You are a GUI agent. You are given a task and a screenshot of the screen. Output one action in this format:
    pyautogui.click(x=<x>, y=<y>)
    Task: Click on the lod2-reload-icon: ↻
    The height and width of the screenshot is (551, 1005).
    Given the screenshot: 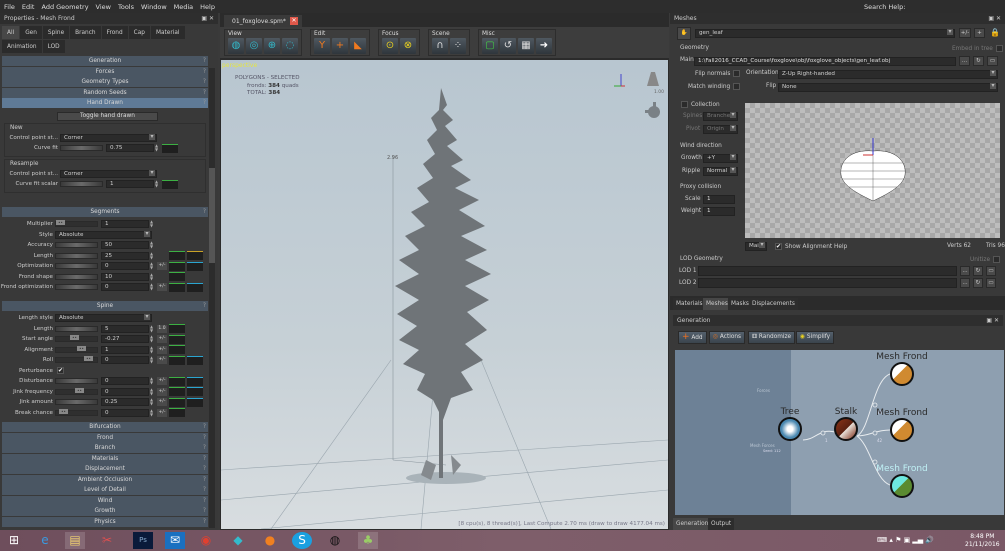 What is the action you would take?
    pyautogui.click(x=978, y=283)
    